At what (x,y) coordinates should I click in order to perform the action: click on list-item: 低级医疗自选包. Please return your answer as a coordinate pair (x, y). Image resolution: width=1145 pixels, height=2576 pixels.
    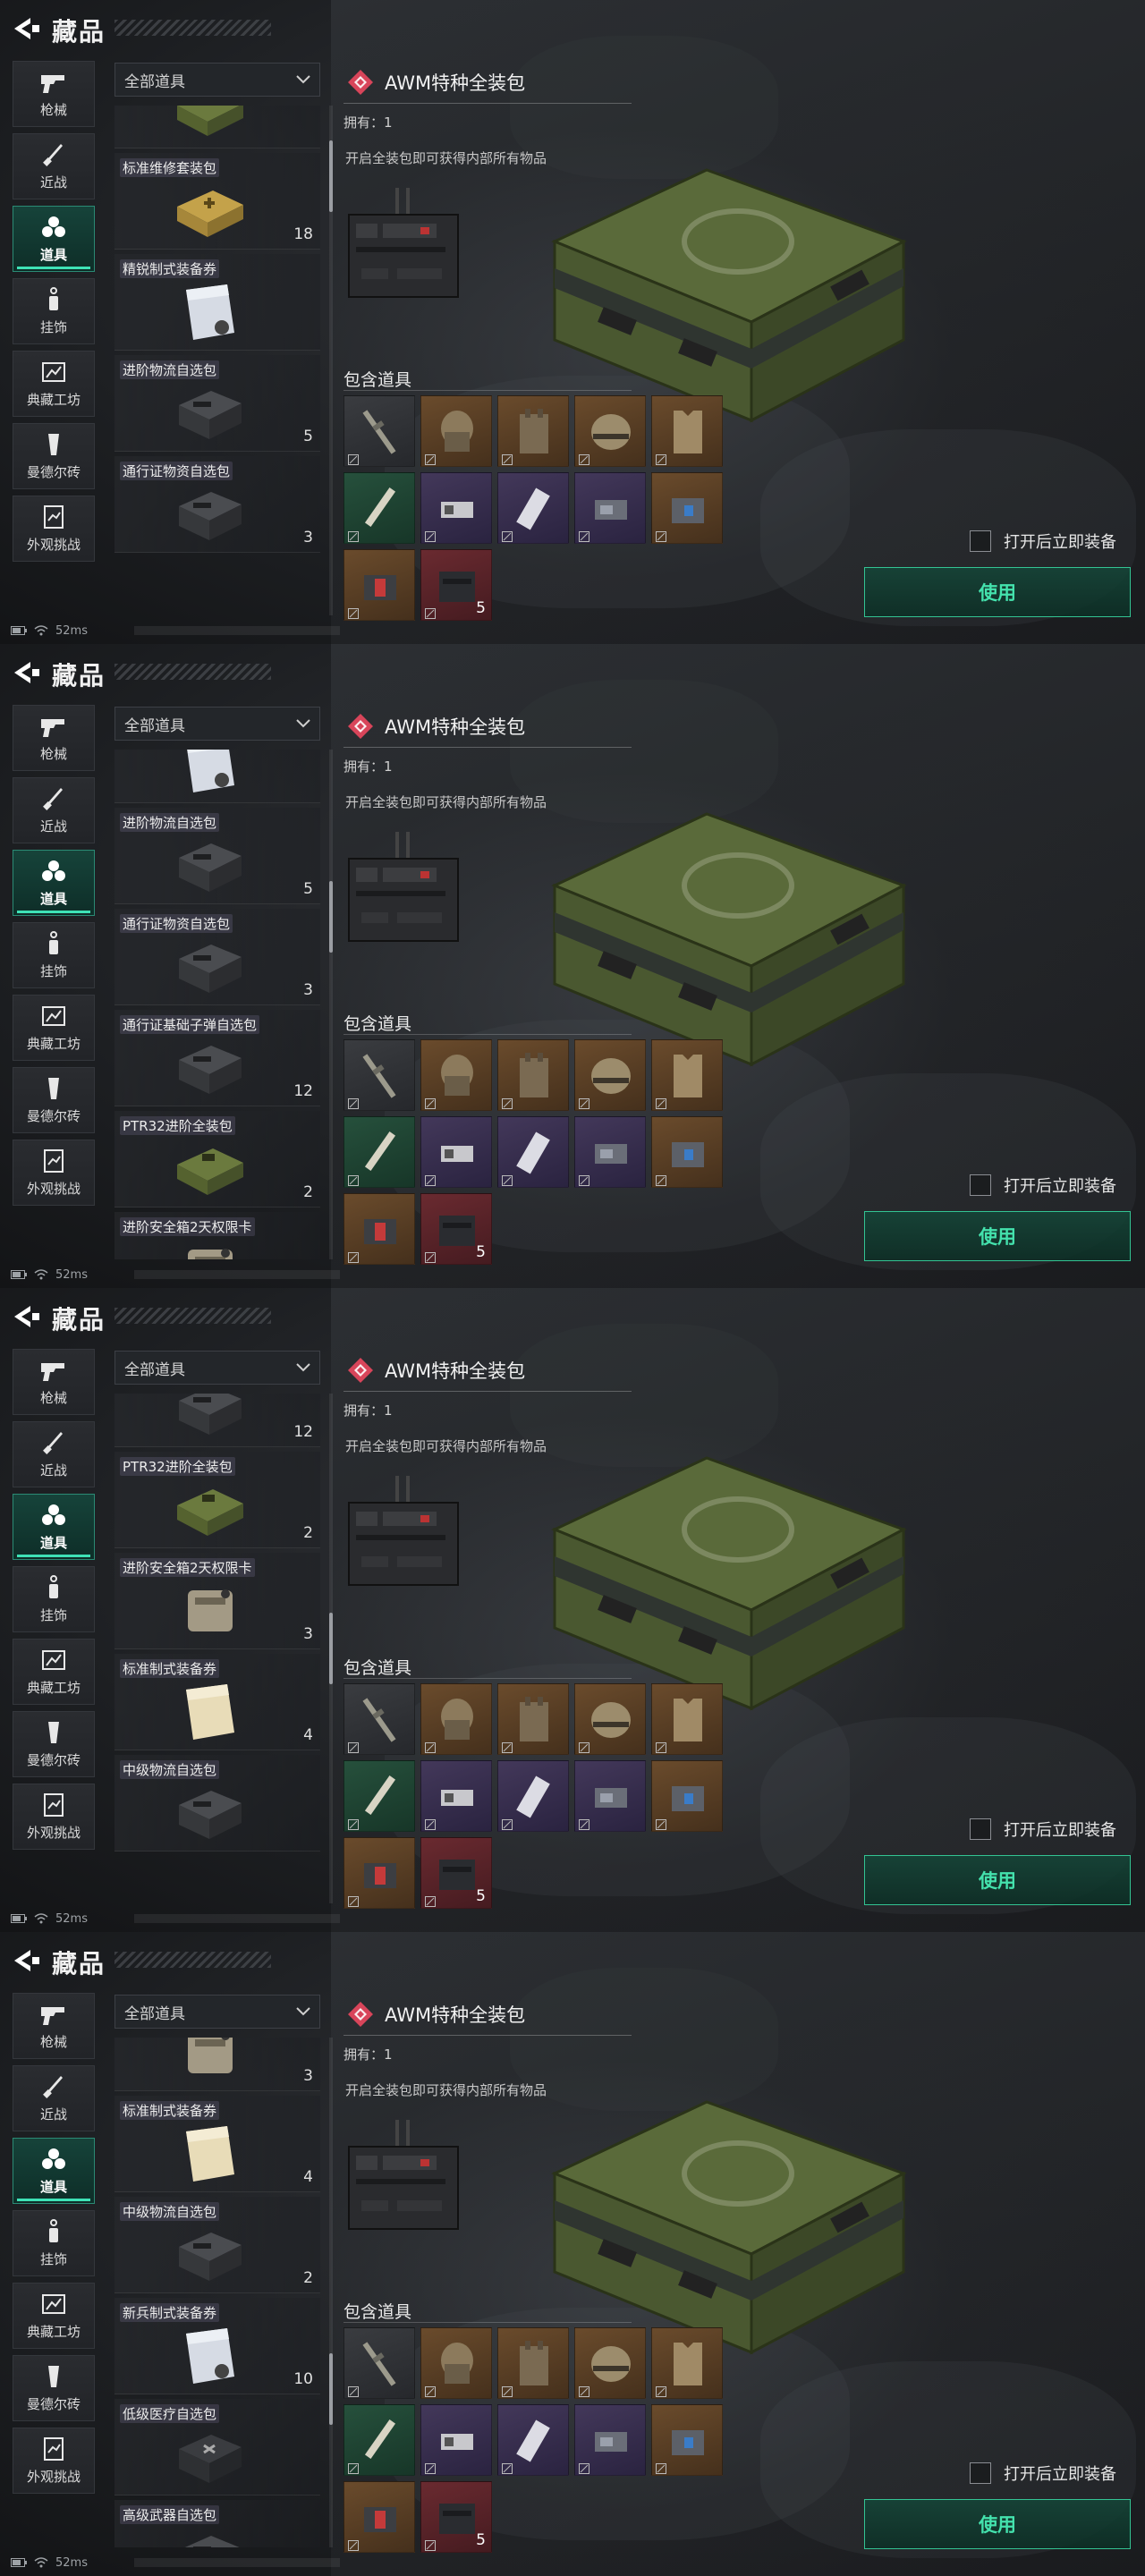
    Looking at the image, I should click on (217, 2447).